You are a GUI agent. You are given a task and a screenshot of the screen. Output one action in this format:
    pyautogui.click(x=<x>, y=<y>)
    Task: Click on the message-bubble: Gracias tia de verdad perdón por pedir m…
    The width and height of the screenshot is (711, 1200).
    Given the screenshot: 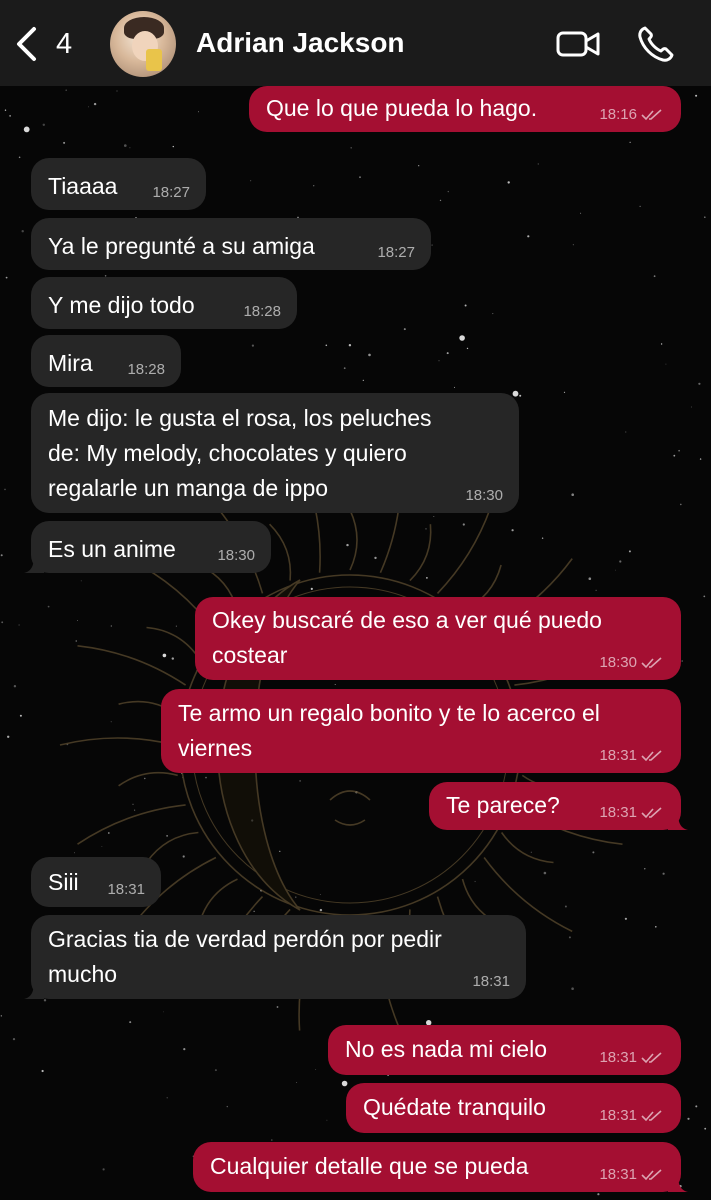 What is the action you would take?
    pyautogui.click(x=275, y=957)
    